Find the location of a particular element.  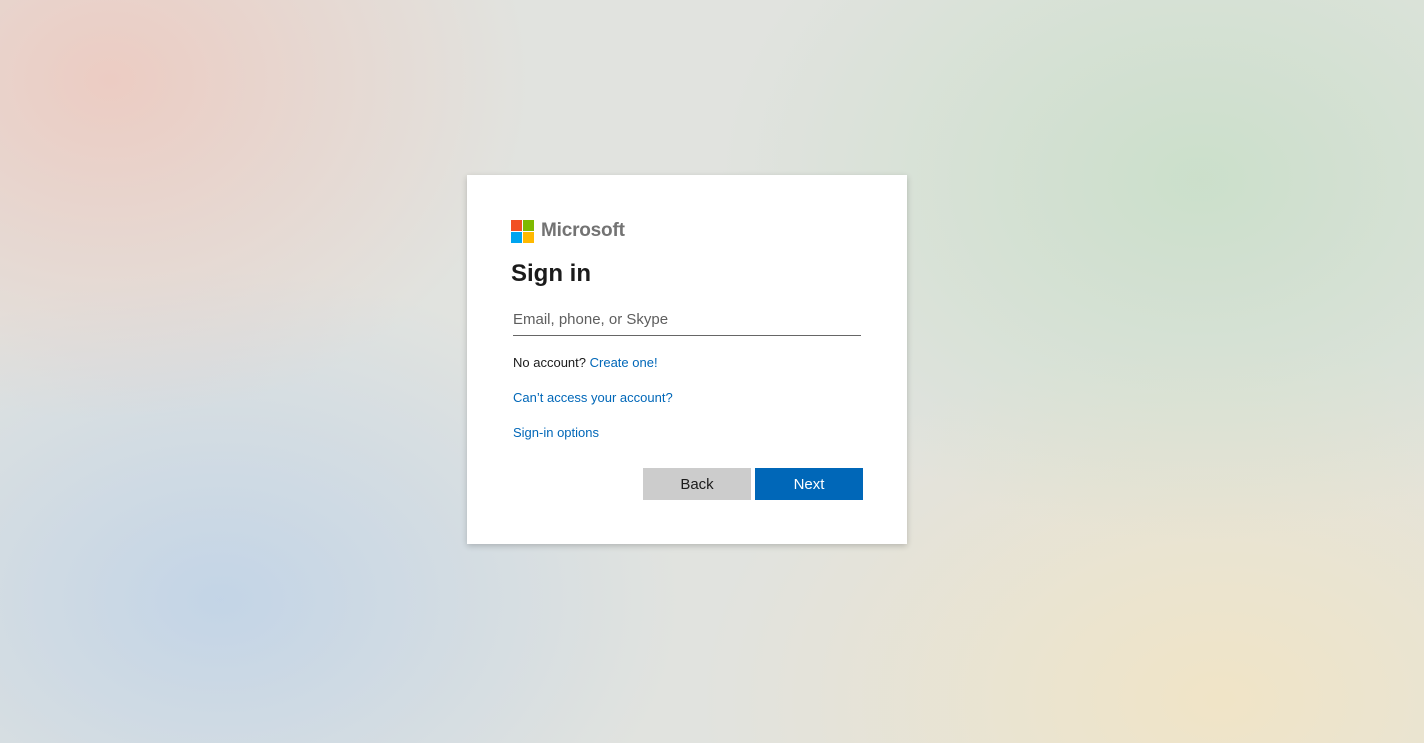

page-title: Sign in is located at coordinates (551, 273).